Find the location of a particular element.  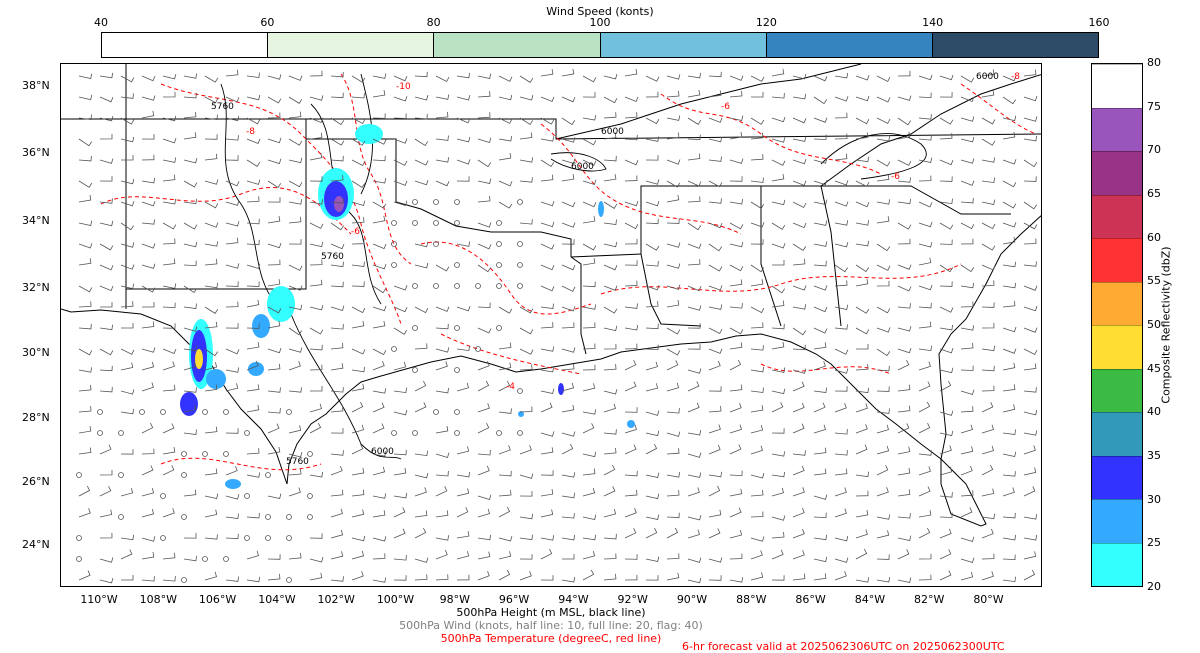

reflectivity-colorbar-segment is located at coordinates (1117, 564).